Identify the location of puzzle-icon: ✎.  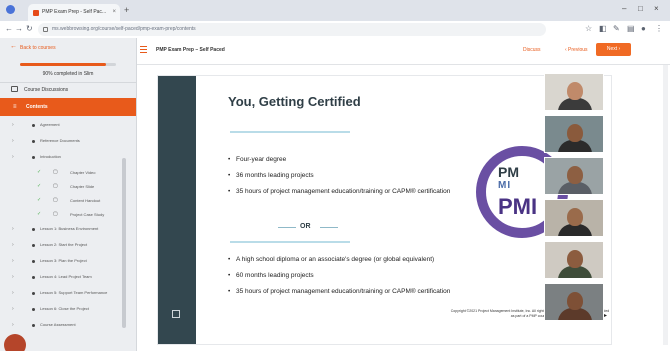
(616, 28).